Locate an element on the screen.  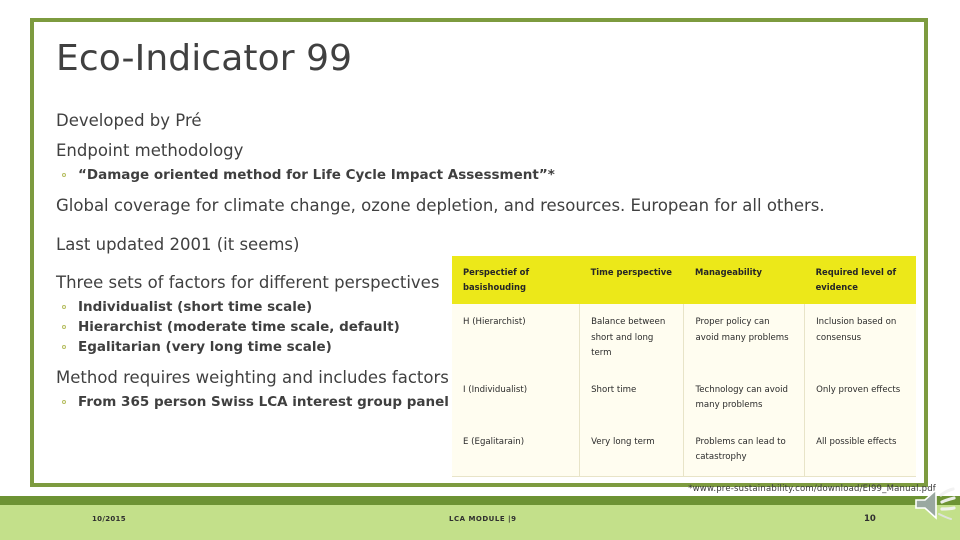
bullet-endpoint-methodology: Endpoint methodology is located at coordinates (150, 151).